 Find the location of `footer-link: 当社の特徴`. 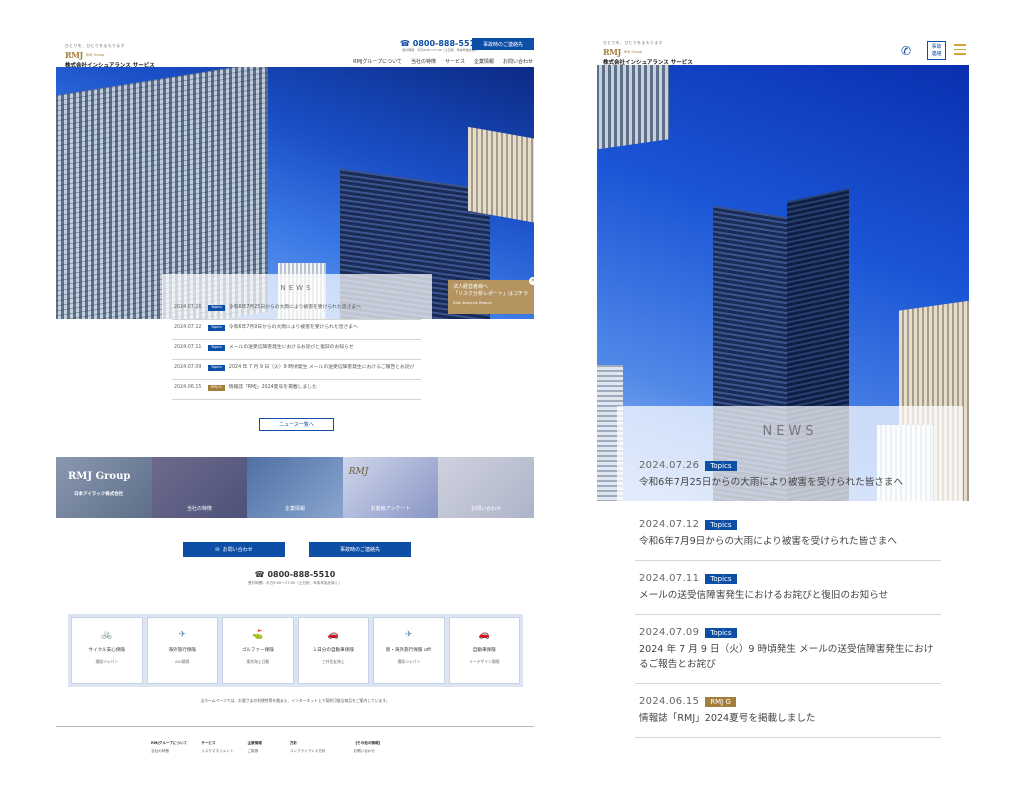

footer-link: 当社の特徴 is located at coordinates (169, 751).